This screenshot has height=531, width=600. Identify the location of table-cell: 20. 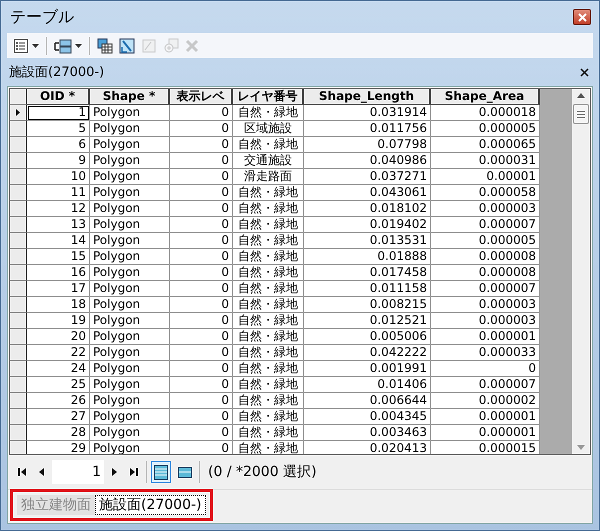
(58, 337).